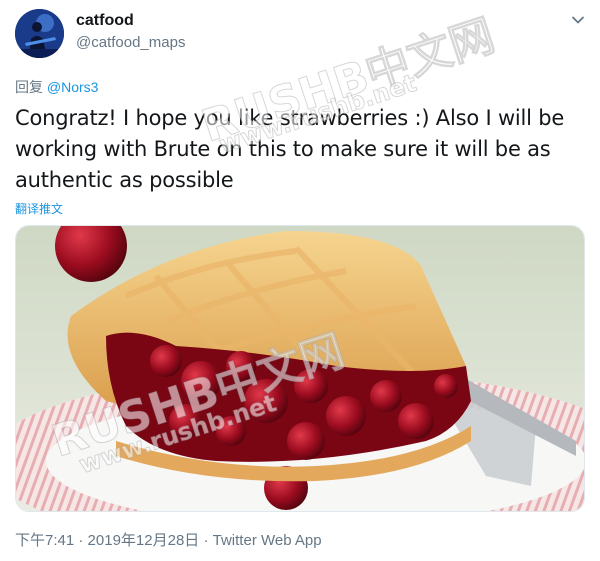 The width and height of the screenshot is (600, 561). I want to click on tweet-source-link: Twitter Web App, so click(267, 540).